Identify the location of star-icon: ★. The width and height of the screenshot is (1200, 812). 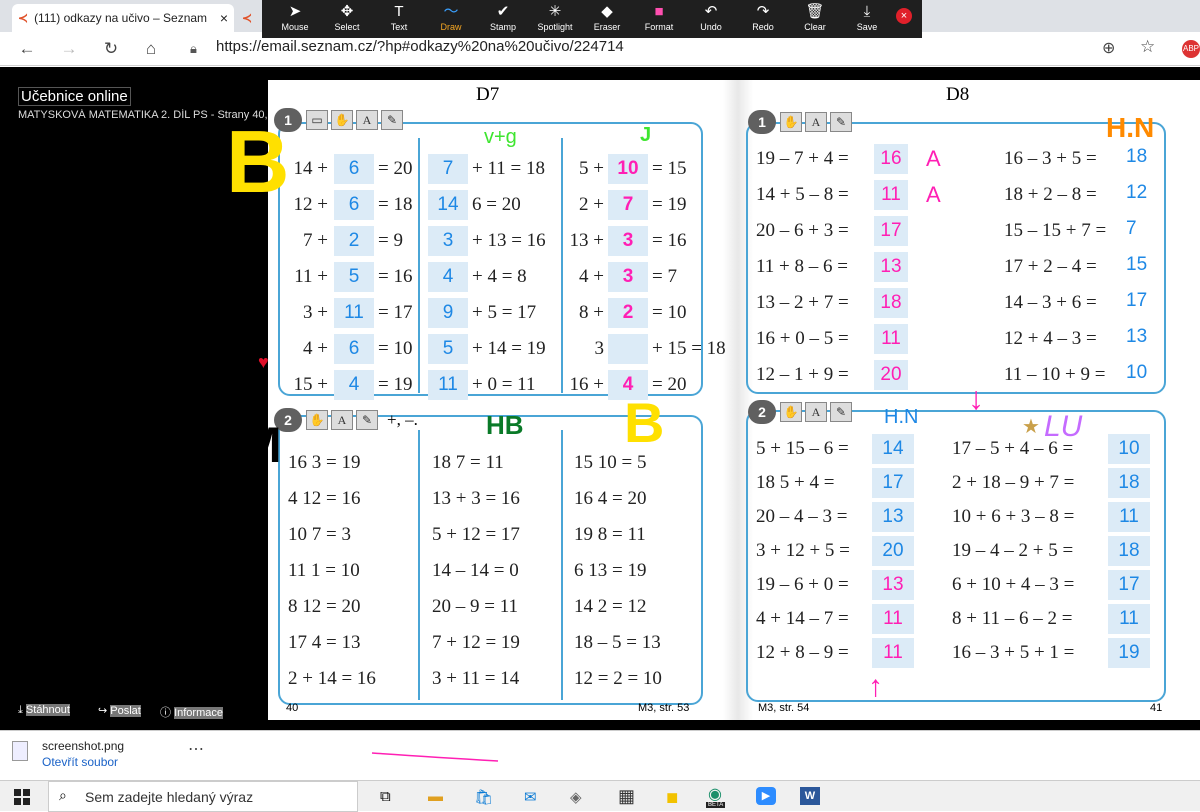
(1031, 427).